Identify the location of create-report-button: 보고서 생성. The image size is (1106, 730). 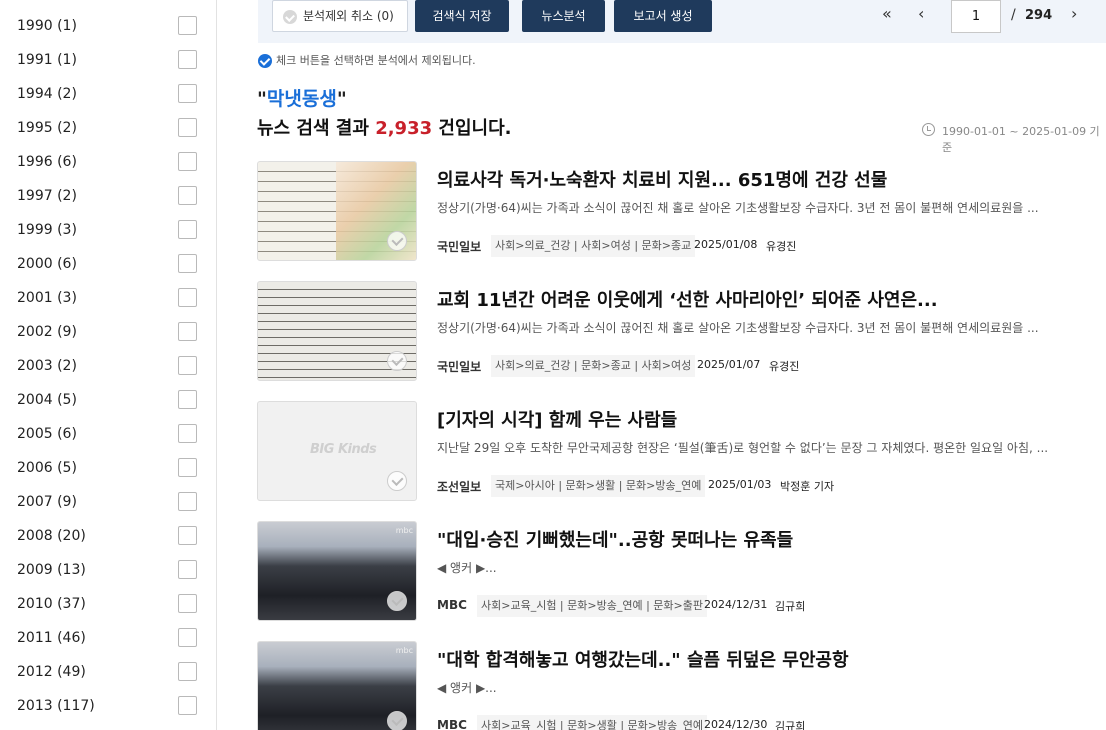
(663, 16).